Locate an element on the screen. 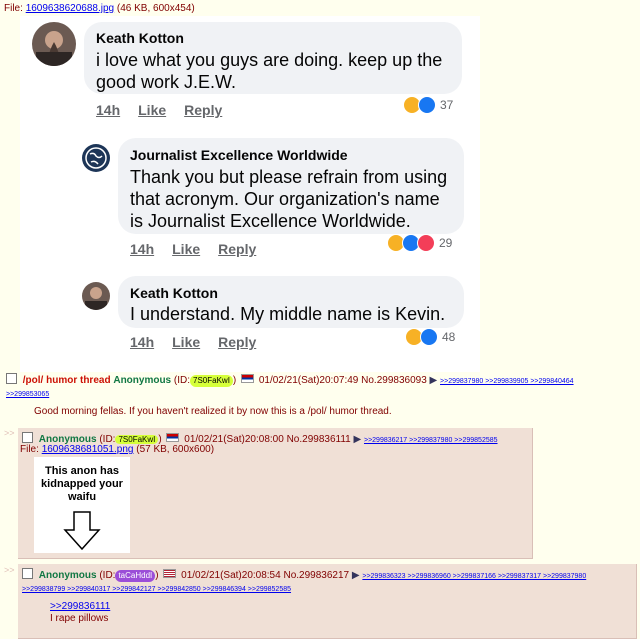 This screenshot has width=640, height=639. op-file-info: File: 1609638620688.jpg (46 KB, 600x454) is located at coordinates (99, 8).